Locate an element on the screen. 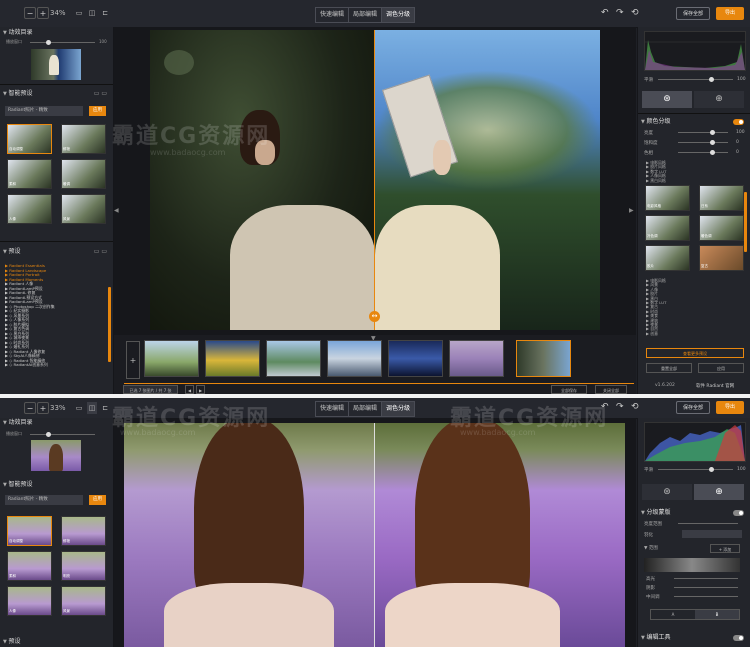 This screenshot has height=647, width=750. mask-sub-slider is located at coordinates (706, 596).